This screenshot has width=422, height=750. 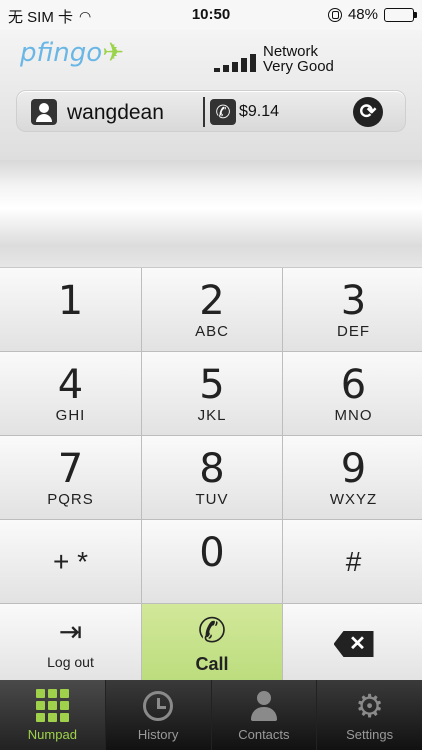 I want to click on divider, so click(x=204, y=112).